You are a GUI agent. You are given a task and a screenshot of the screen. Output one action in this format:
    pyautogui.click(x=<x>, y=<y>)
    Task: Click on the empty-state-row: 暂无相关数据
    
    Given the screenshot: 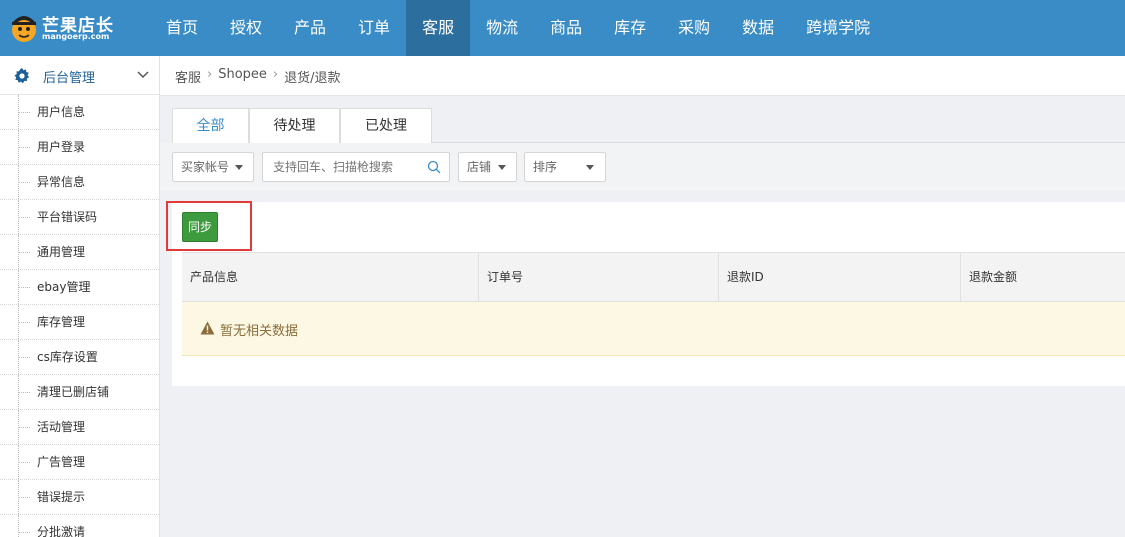 What is the action you would take?
    pyautogui.click(x=653, y=329)
    